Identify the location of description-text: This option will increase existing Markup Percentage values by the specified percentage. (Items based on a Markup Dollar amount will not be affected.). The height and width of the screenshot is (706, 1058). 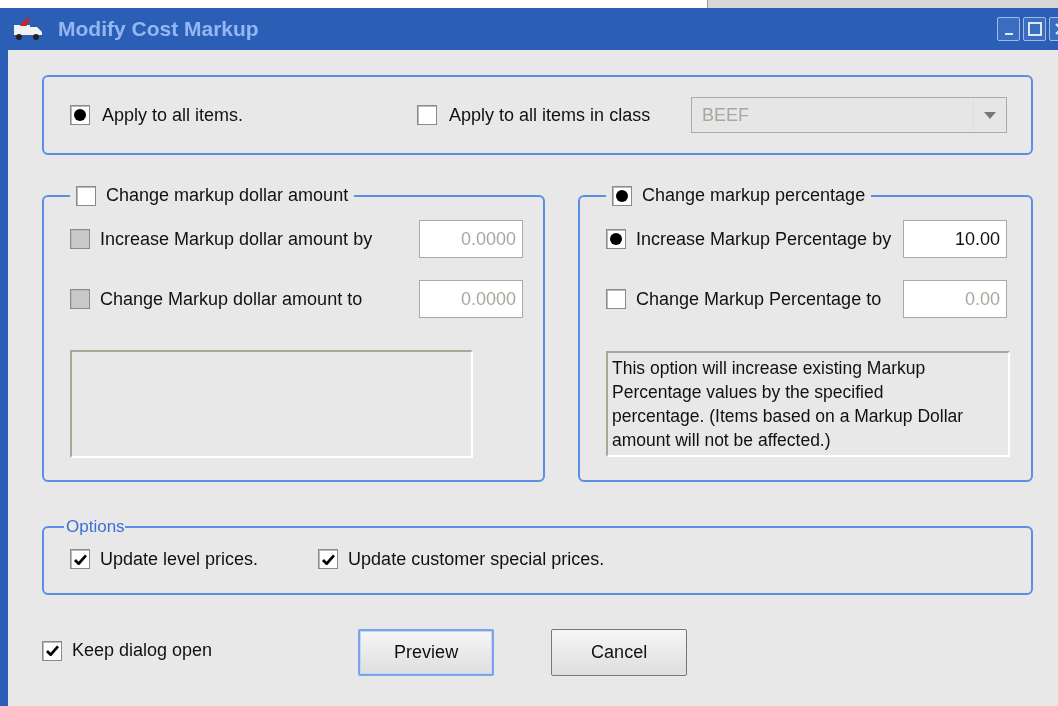
(808, 404).